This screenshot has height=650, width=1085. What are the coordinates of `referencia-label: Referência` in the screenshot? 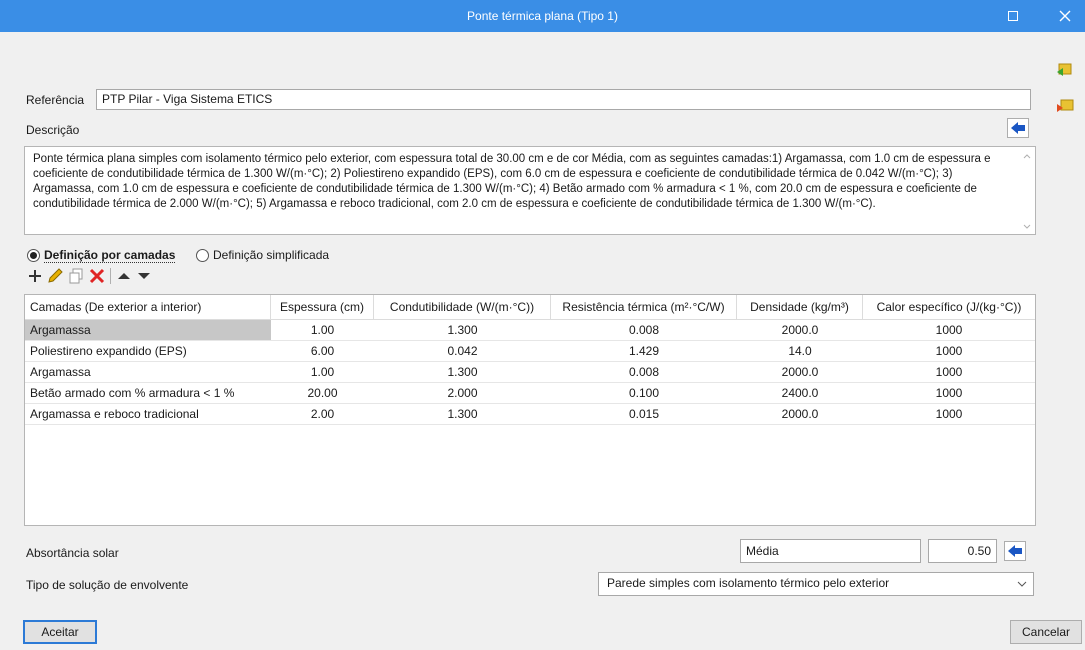 It's located at (55, 100).